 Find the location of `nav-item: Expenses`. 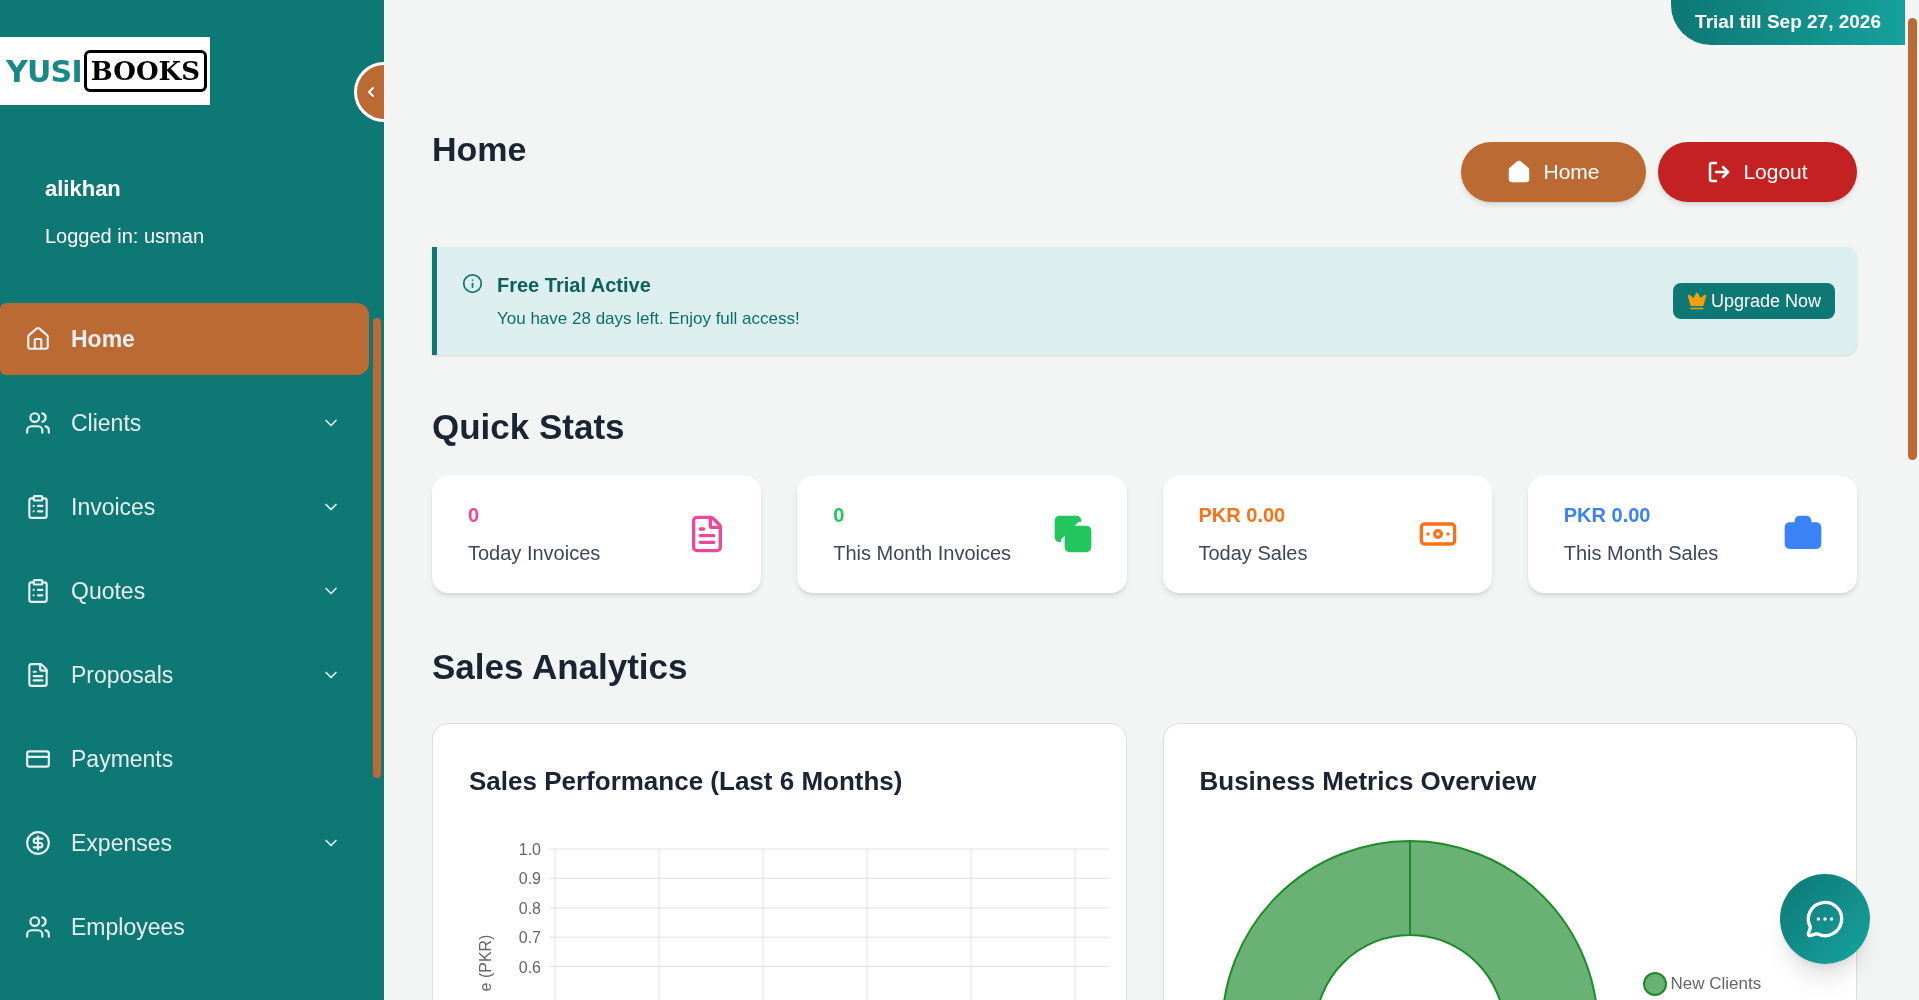

nav-item: Expenses is located at coordinates (184, 843).